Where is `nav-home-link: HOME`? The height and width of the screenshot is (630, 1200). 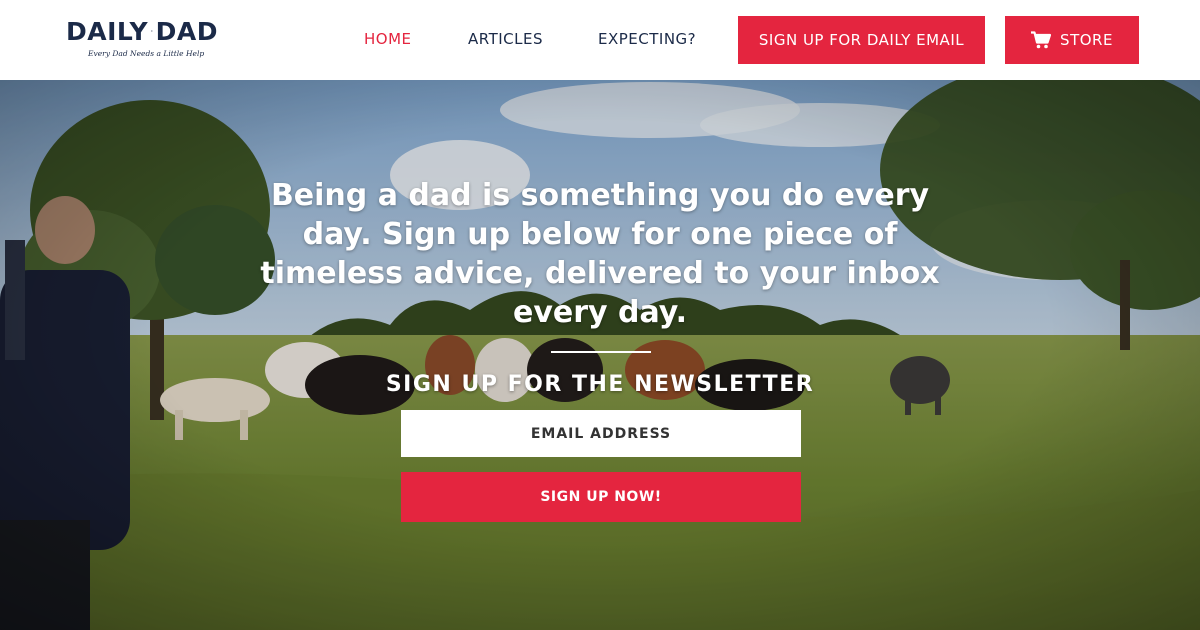
nav-home-link: HOME is located at coordinates (388, 39).